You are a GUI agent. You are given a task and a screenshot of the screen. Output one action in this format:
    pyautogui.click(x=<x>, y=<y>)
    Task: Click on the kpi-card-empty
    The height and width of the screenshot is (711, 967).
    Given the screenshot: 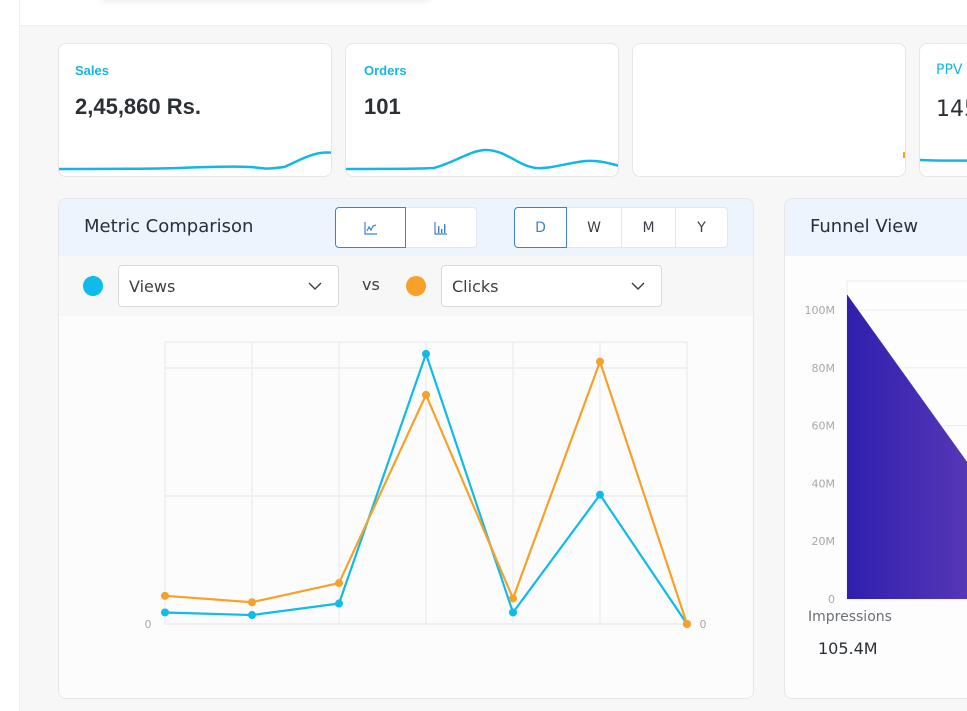 What is the action you would take?
    pyautogui.click(x=769, y=110)
    